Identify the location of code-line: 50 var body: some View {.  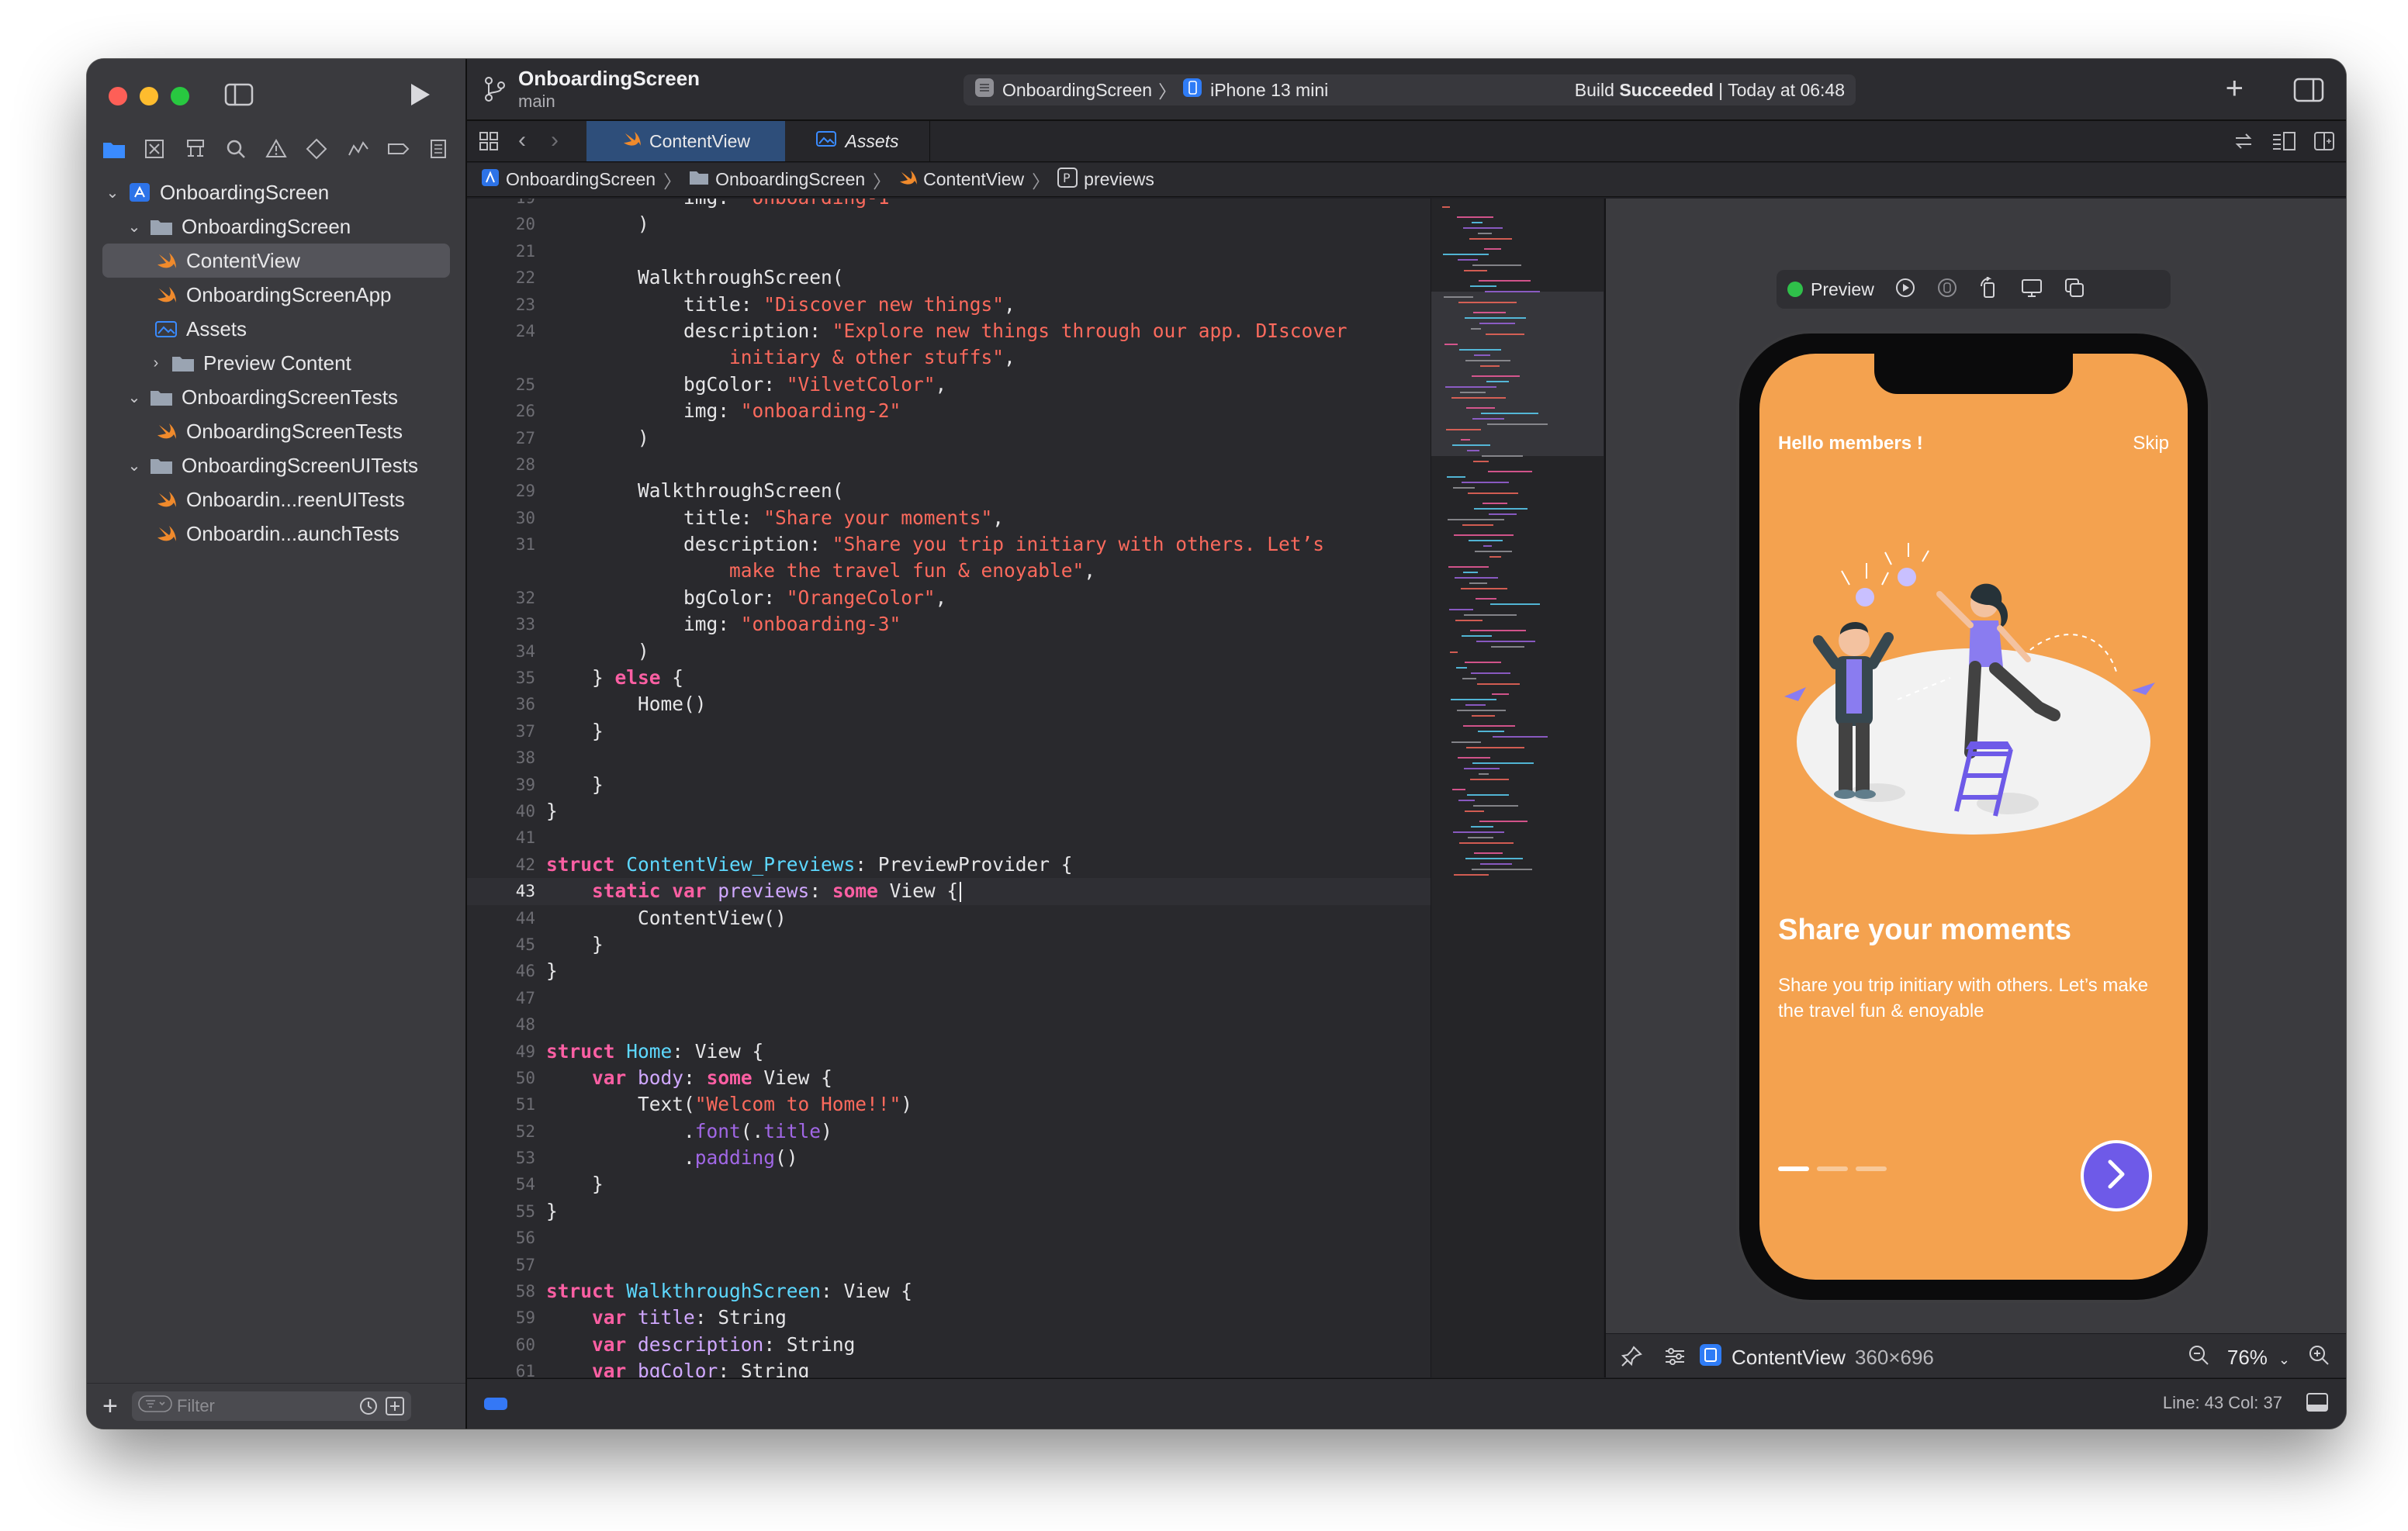
(949, 1078).